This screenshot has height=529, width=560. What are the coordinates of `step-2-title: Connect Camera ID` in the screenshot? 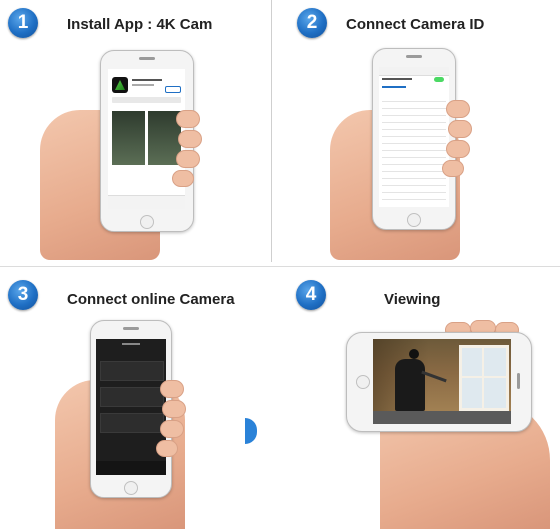 It's located at (415, 24).